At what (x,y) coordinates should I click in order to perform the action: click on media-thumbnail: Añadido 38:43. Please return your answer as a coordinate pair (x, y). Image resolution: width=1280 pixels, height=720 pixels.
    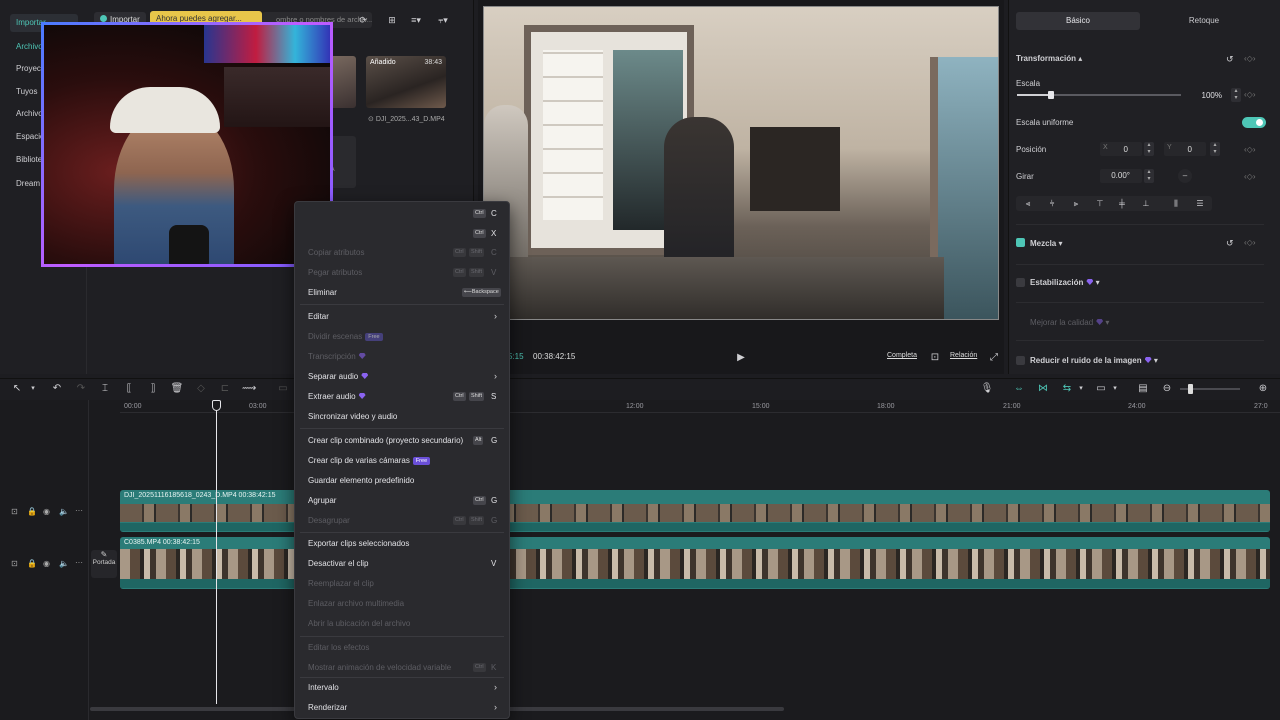
    Looking at the image, I should click on (406, 82).